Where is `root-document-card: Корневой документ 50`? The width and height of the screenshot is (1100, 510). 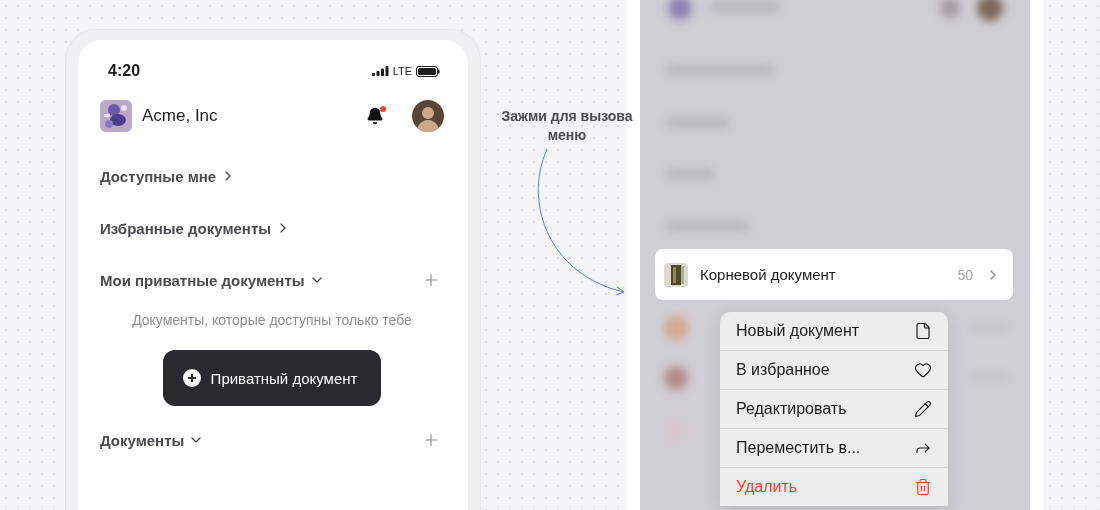
root-document-card: Корневой документ 50 is located at coordinates (834, 274).